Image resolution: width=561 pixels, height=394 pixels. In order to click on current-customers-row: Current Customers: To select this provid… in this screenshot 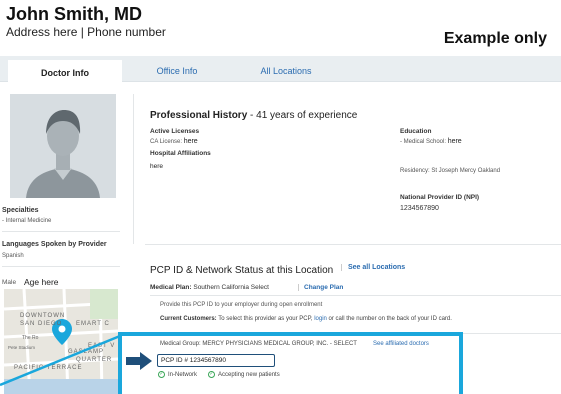, I will do `click(306, 319)`.